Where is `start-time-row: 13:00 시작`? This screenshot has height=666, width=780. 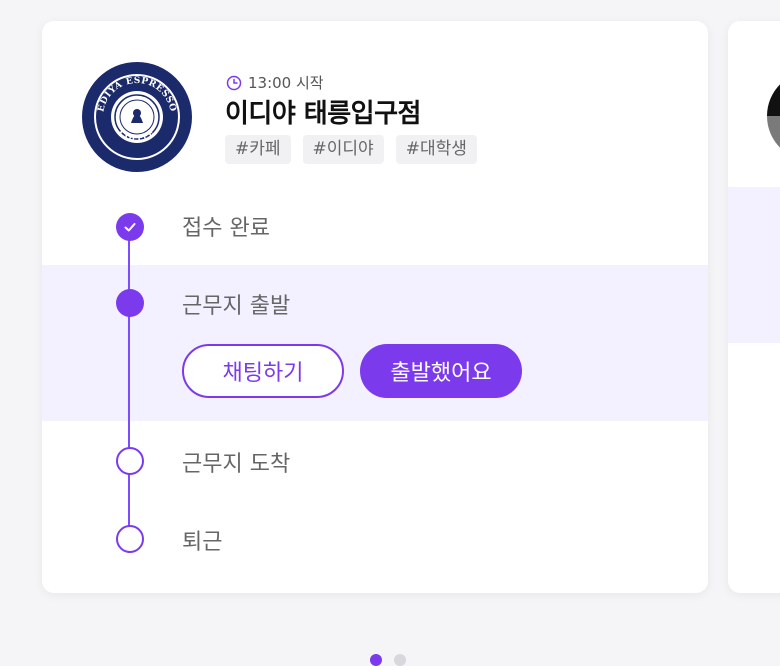 start-time-row: 13:00 시작 is located at coordinates (275, 82).